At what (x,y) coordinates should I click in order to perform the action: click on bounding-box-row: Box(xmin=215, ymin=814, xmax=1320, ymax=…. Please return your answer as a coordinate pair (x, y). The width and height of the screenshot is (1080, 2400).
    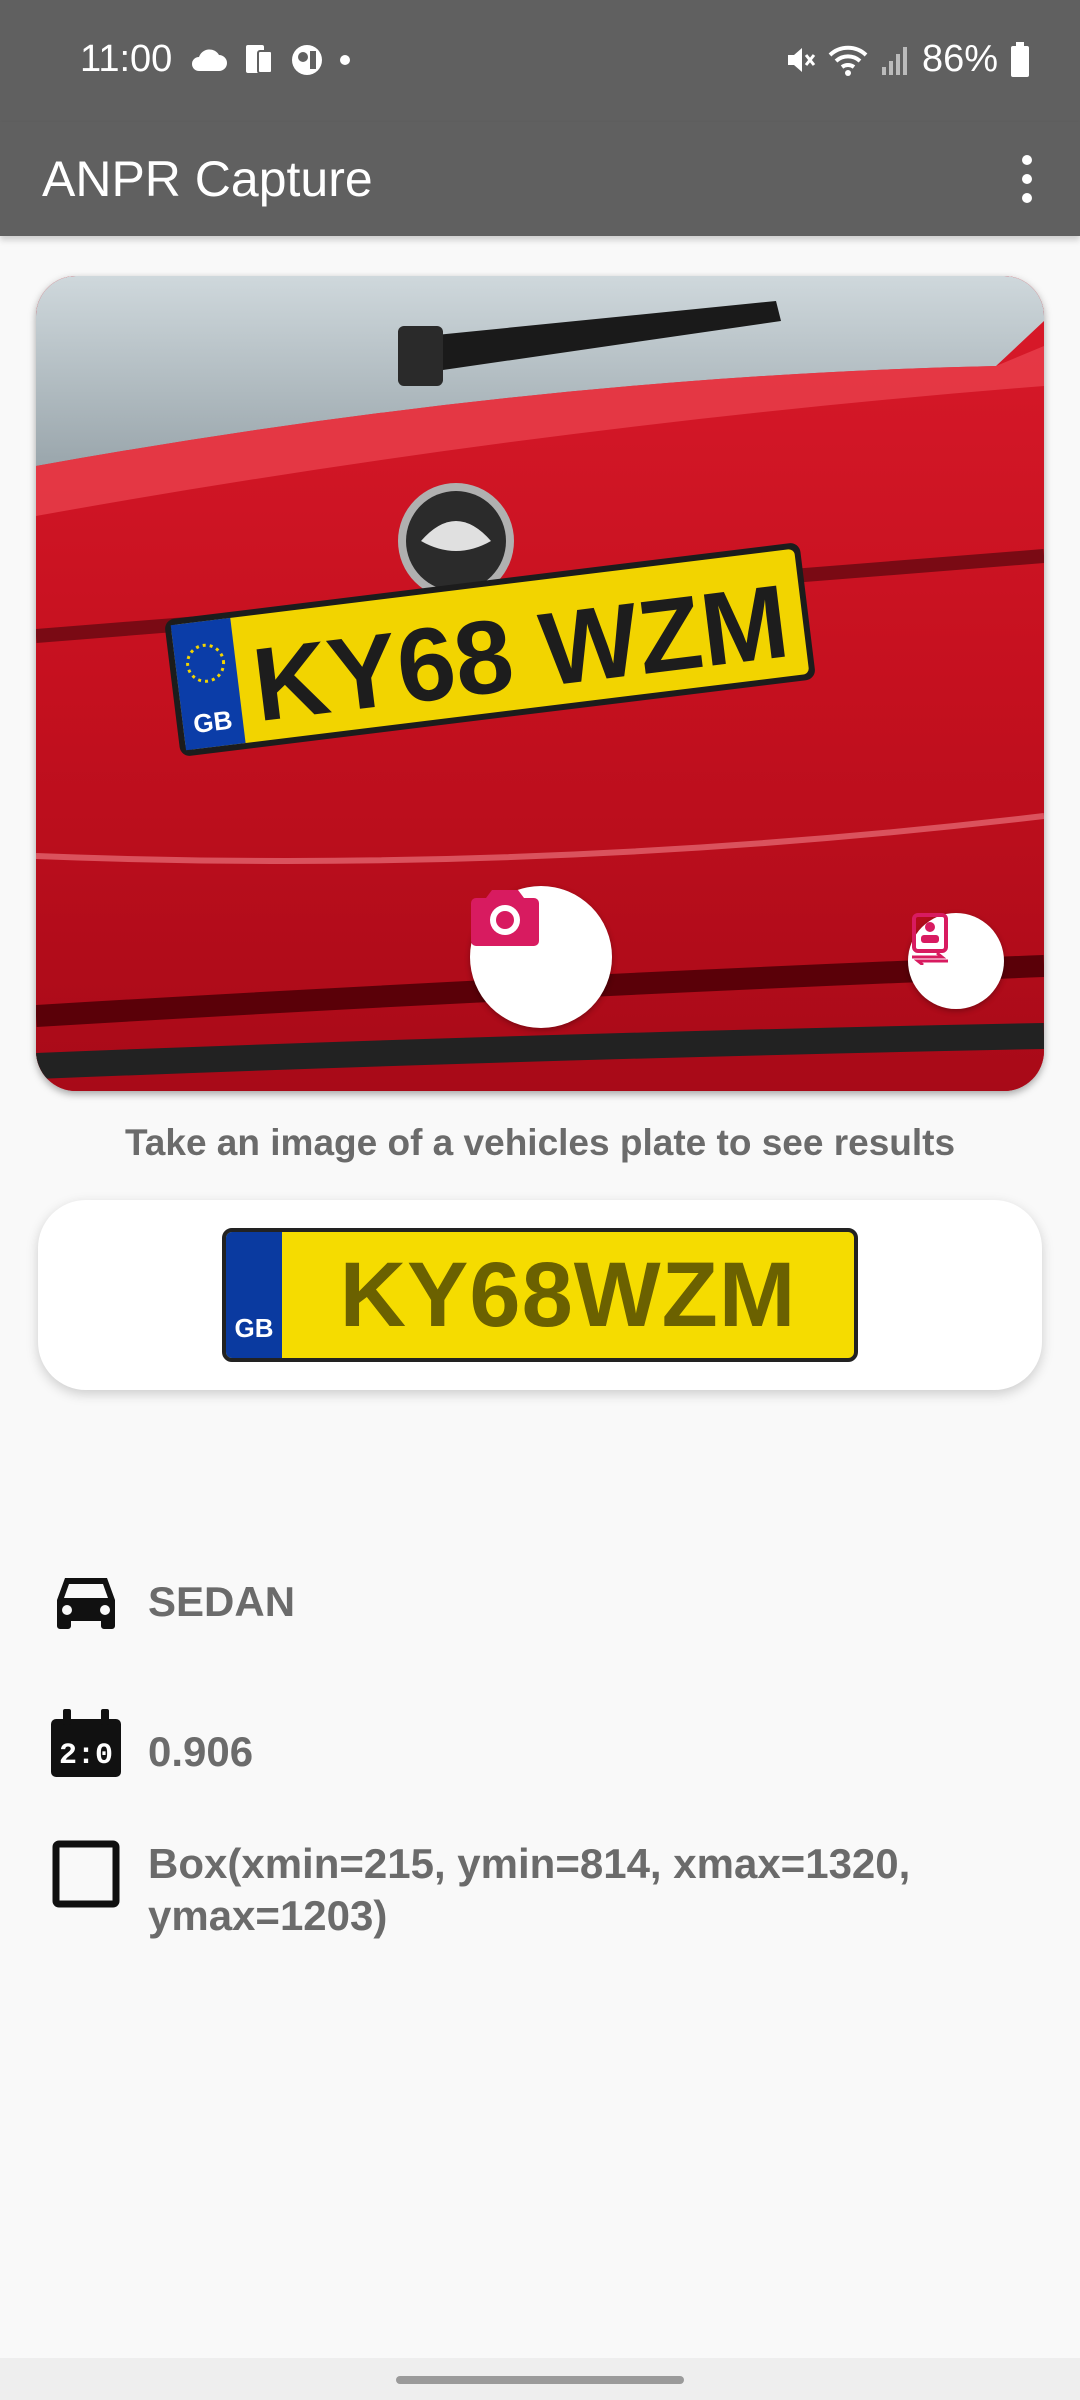
    Looking at the image, I should click on (528, 1889).